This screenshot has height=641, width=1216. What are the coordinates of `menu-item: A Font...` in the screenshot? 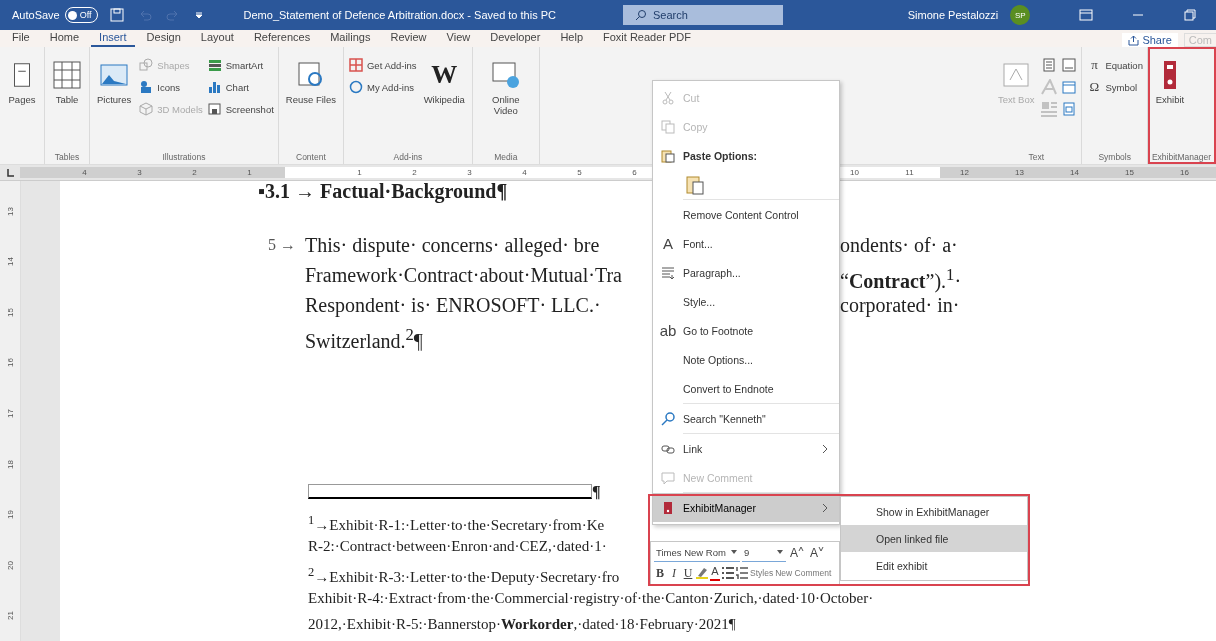 It's located at (746, 243).